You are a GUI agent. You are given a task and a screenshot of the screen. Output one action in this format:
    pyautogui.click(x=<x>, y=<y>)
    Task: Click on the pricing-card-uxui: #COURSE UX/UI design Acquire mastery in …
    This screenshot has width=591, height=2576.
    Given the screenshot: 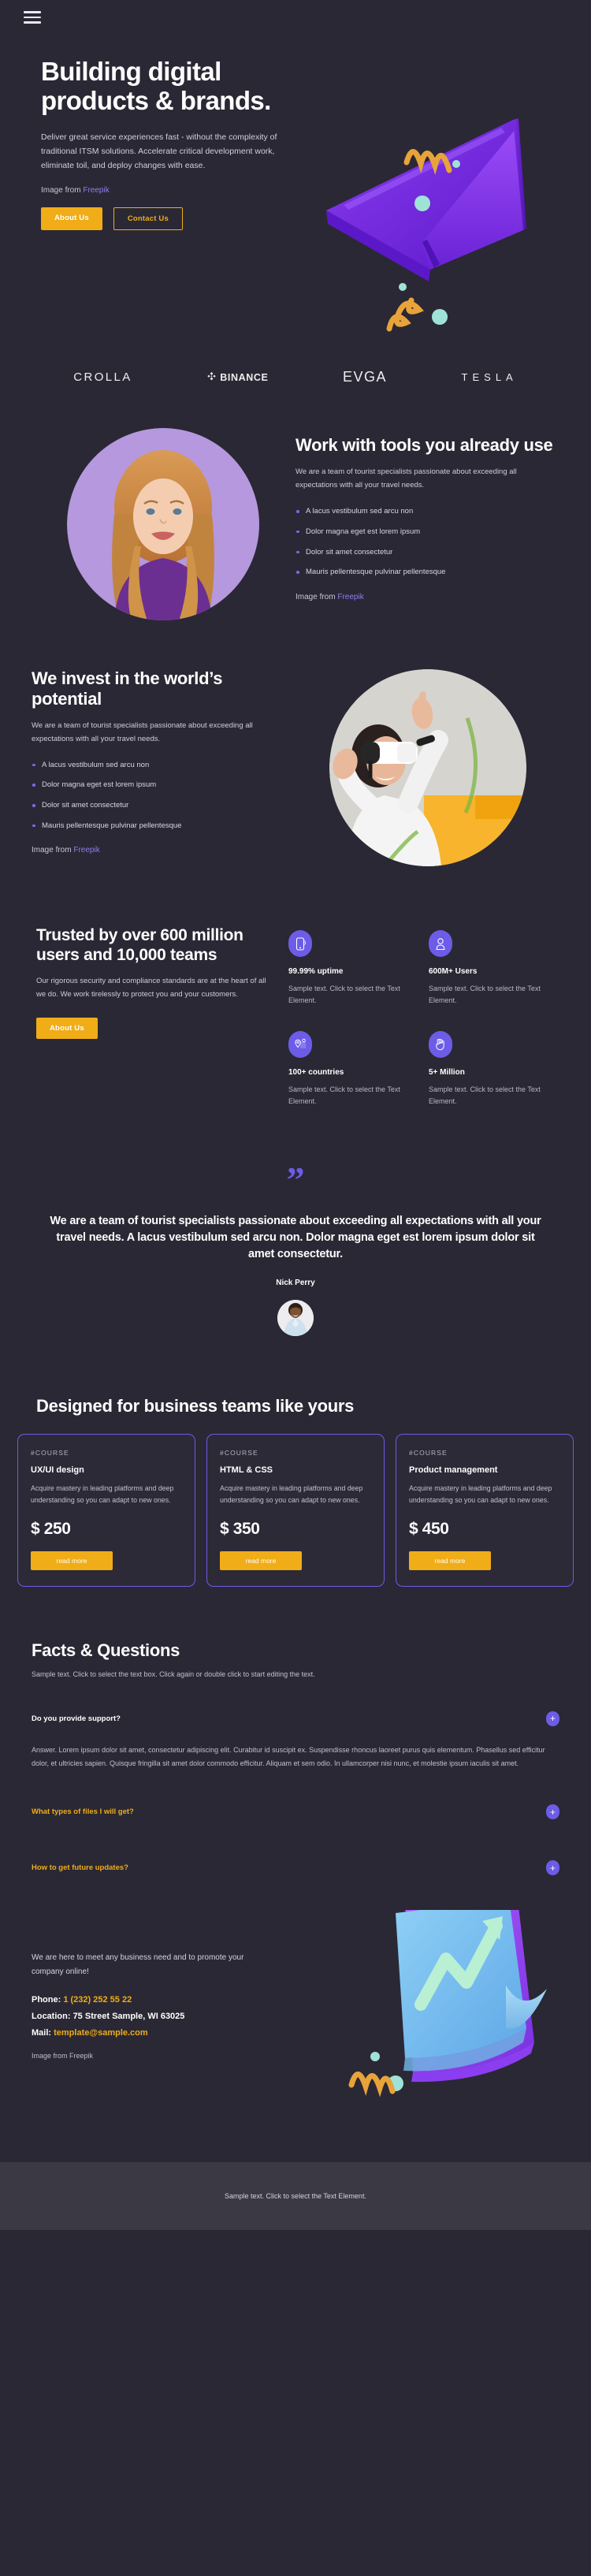 What is the action you would take?
    pyautogui.click(x=106, y=1510)
    